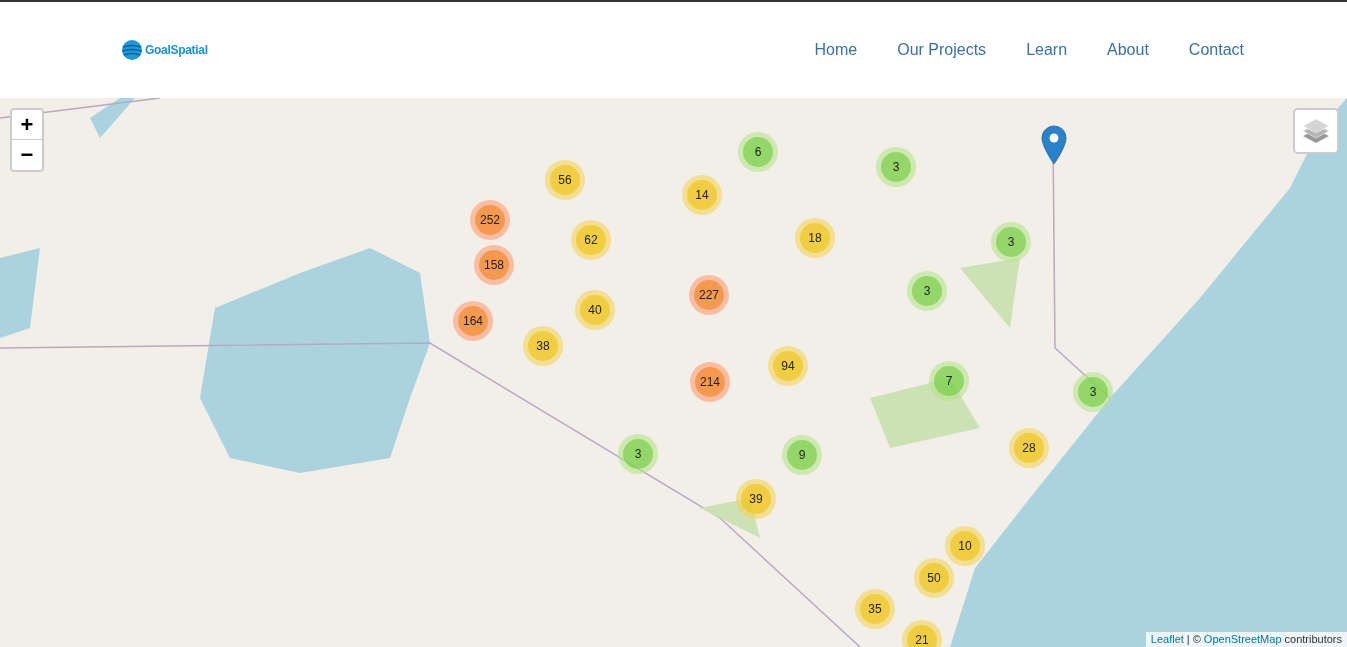 The width and height of the screenshot is (1347, 647). What do you see at coordinates (965, 546) in the screenshot?
I see `marker-cluster: 10` at bounding box center [965, 546].